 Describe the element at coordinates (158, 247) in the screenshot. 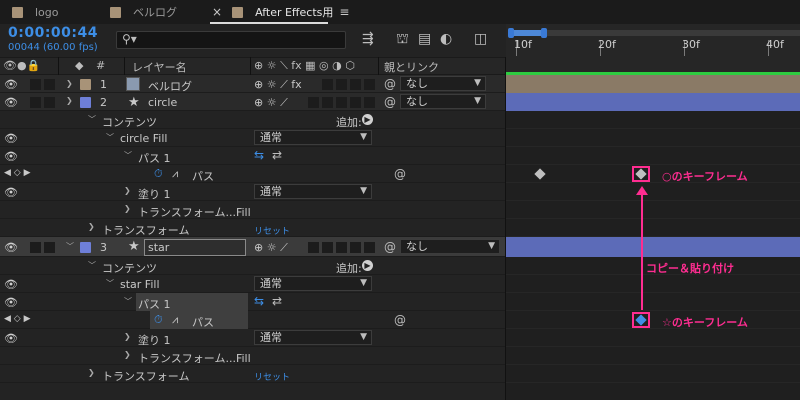

I see `layer-name: star` at that location.